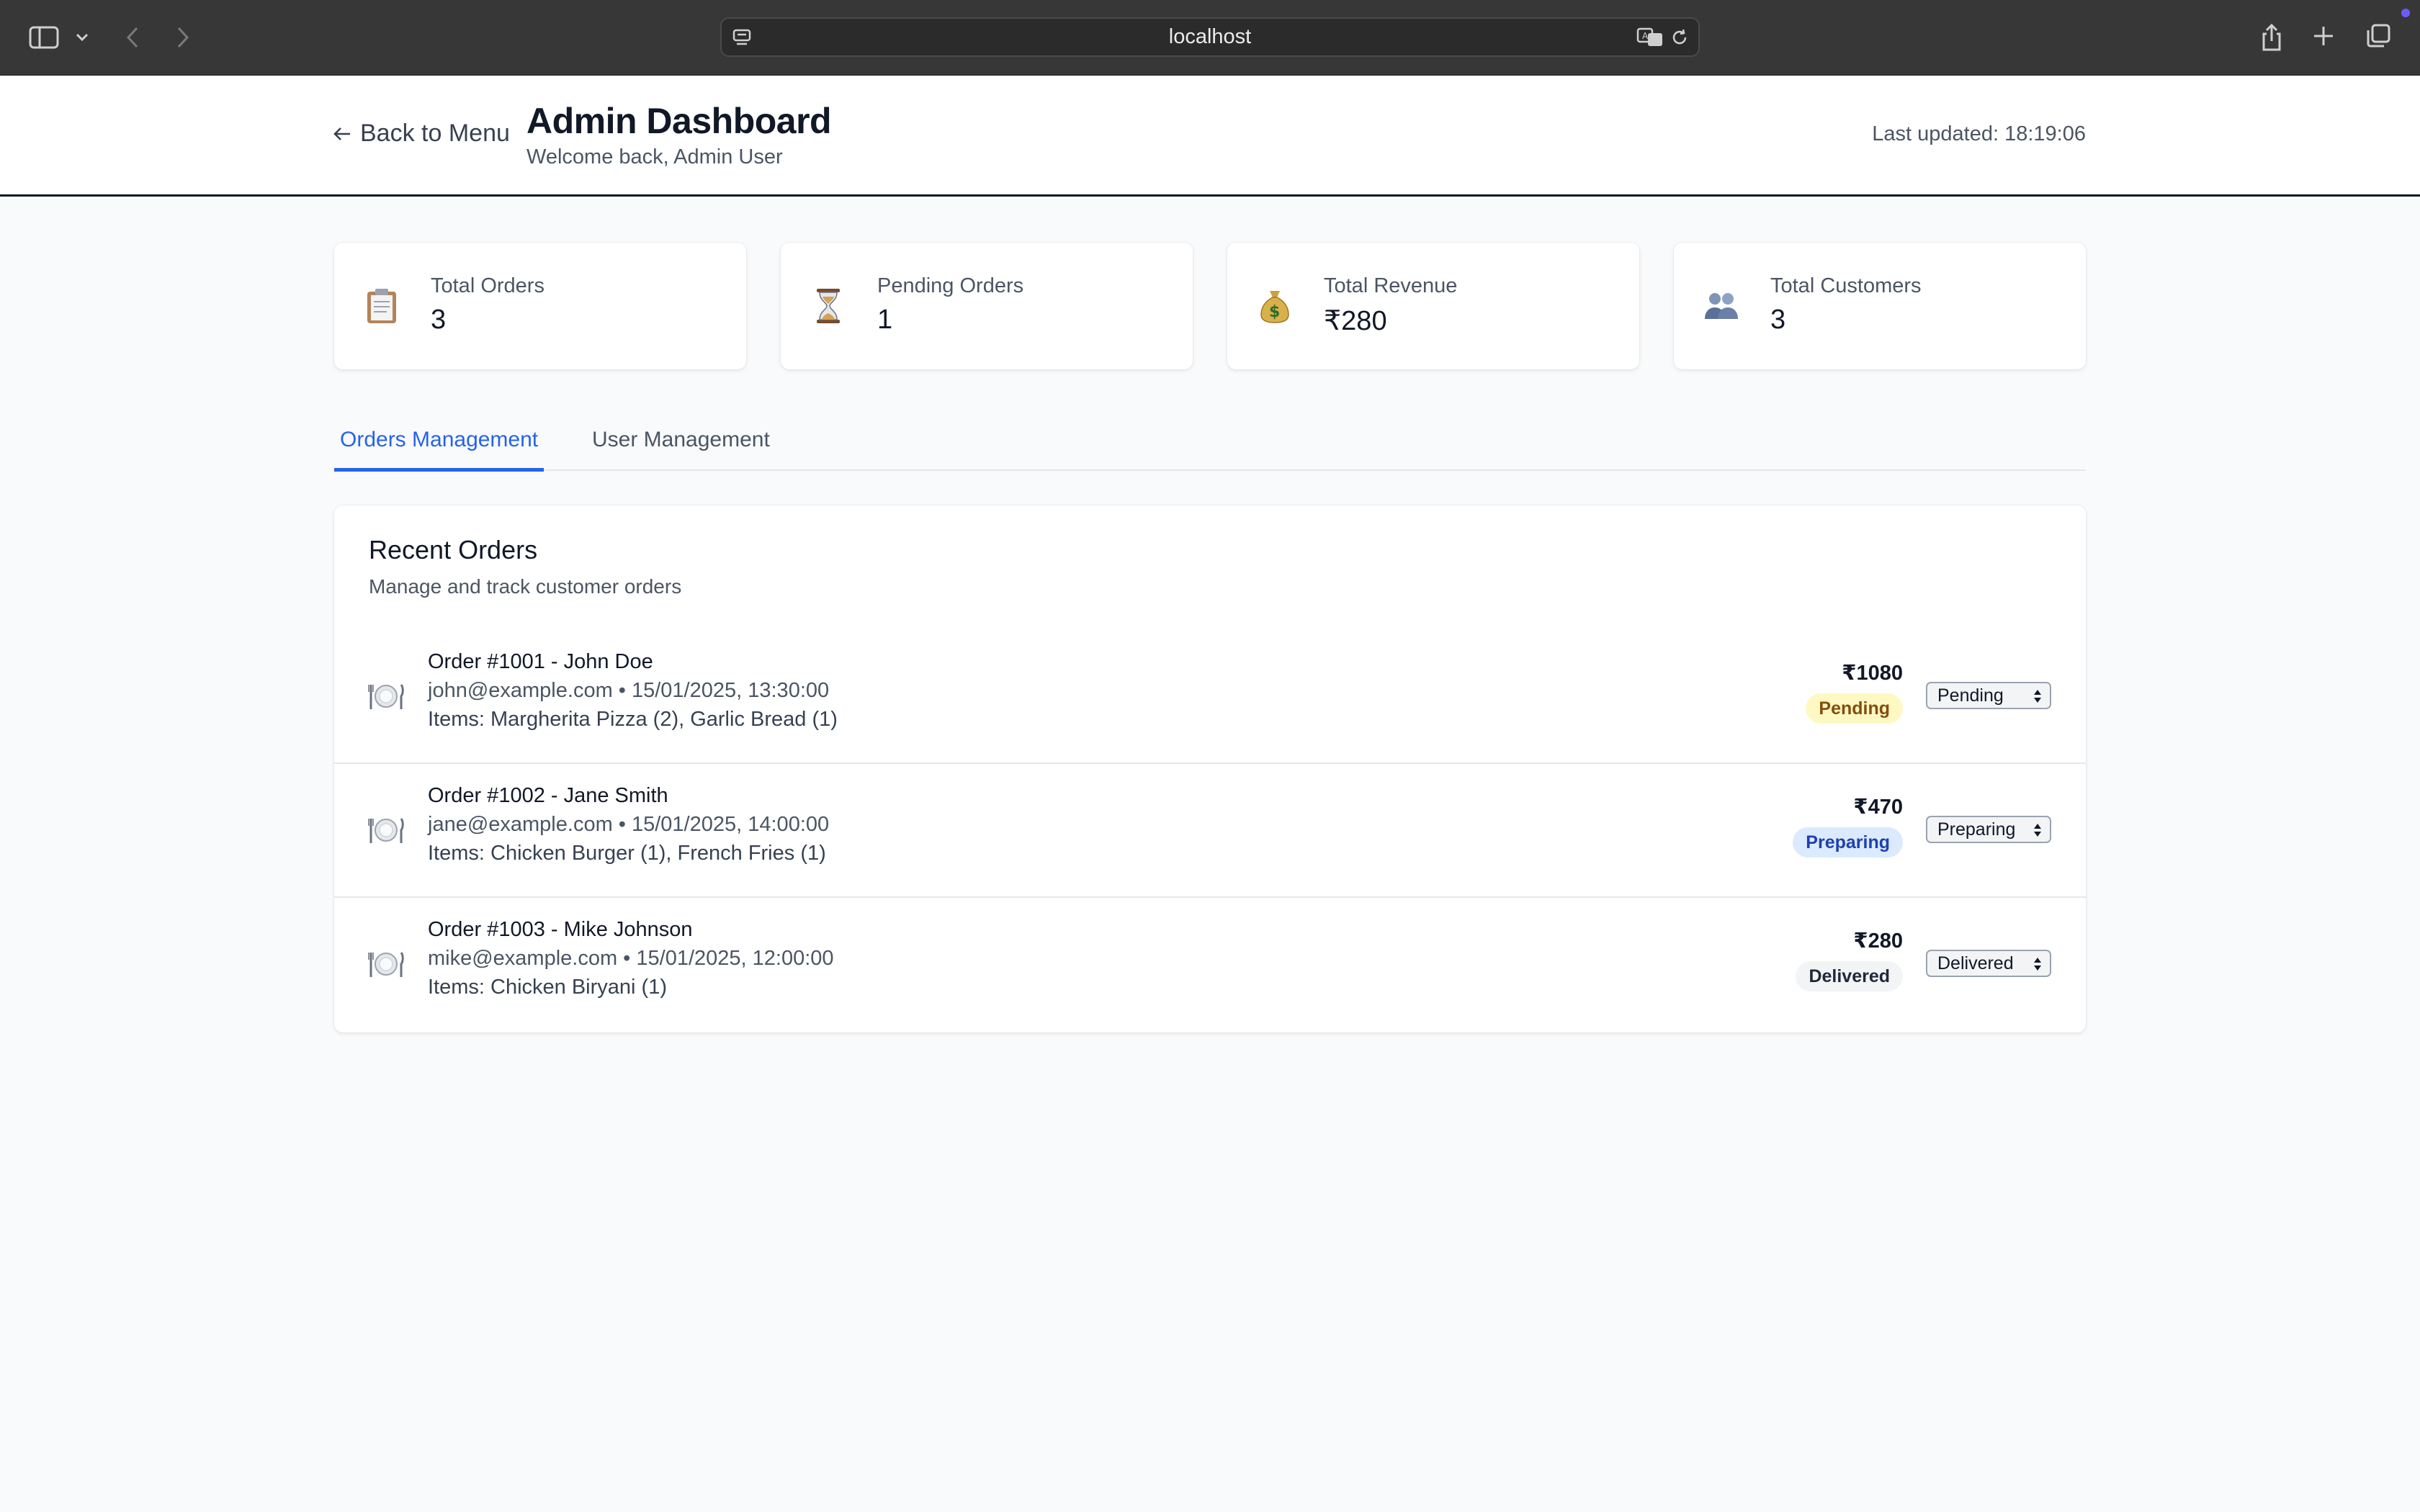 This screenshot has height=1512, width=2420. Describe the element at coordinates (488, 285) in the screenshot. I see `stat-label: Total Orders` at that location.